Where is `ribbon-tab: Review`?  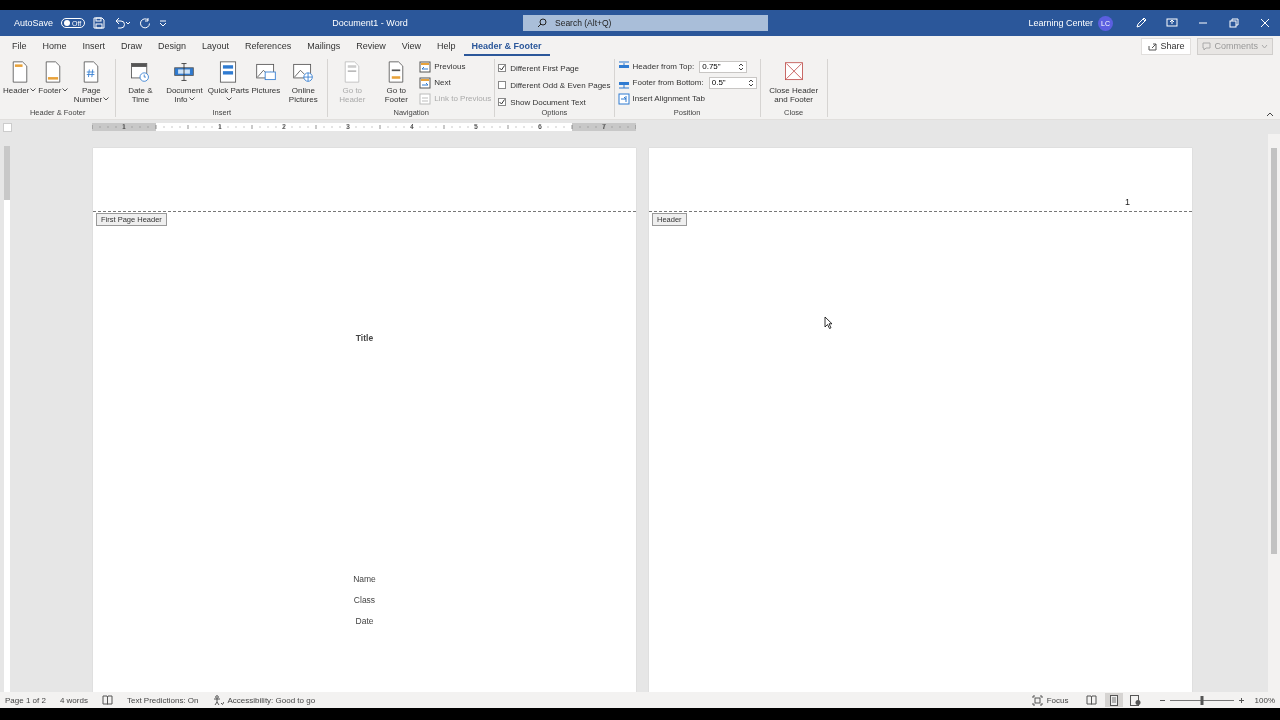 ribbon-tab: Review is located at coordinates (371, 46).